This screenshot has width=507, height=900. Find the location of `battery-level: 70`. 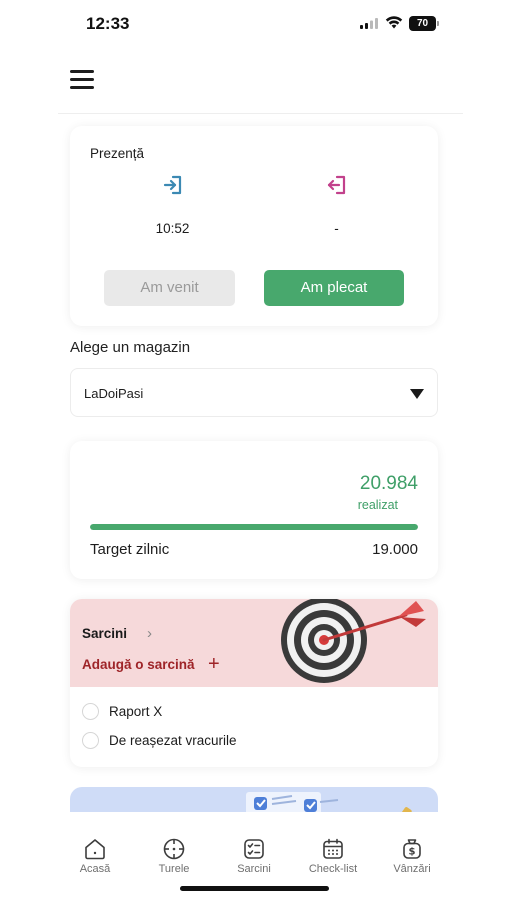

battery-level: 70 is located at coordinates (422, 23).